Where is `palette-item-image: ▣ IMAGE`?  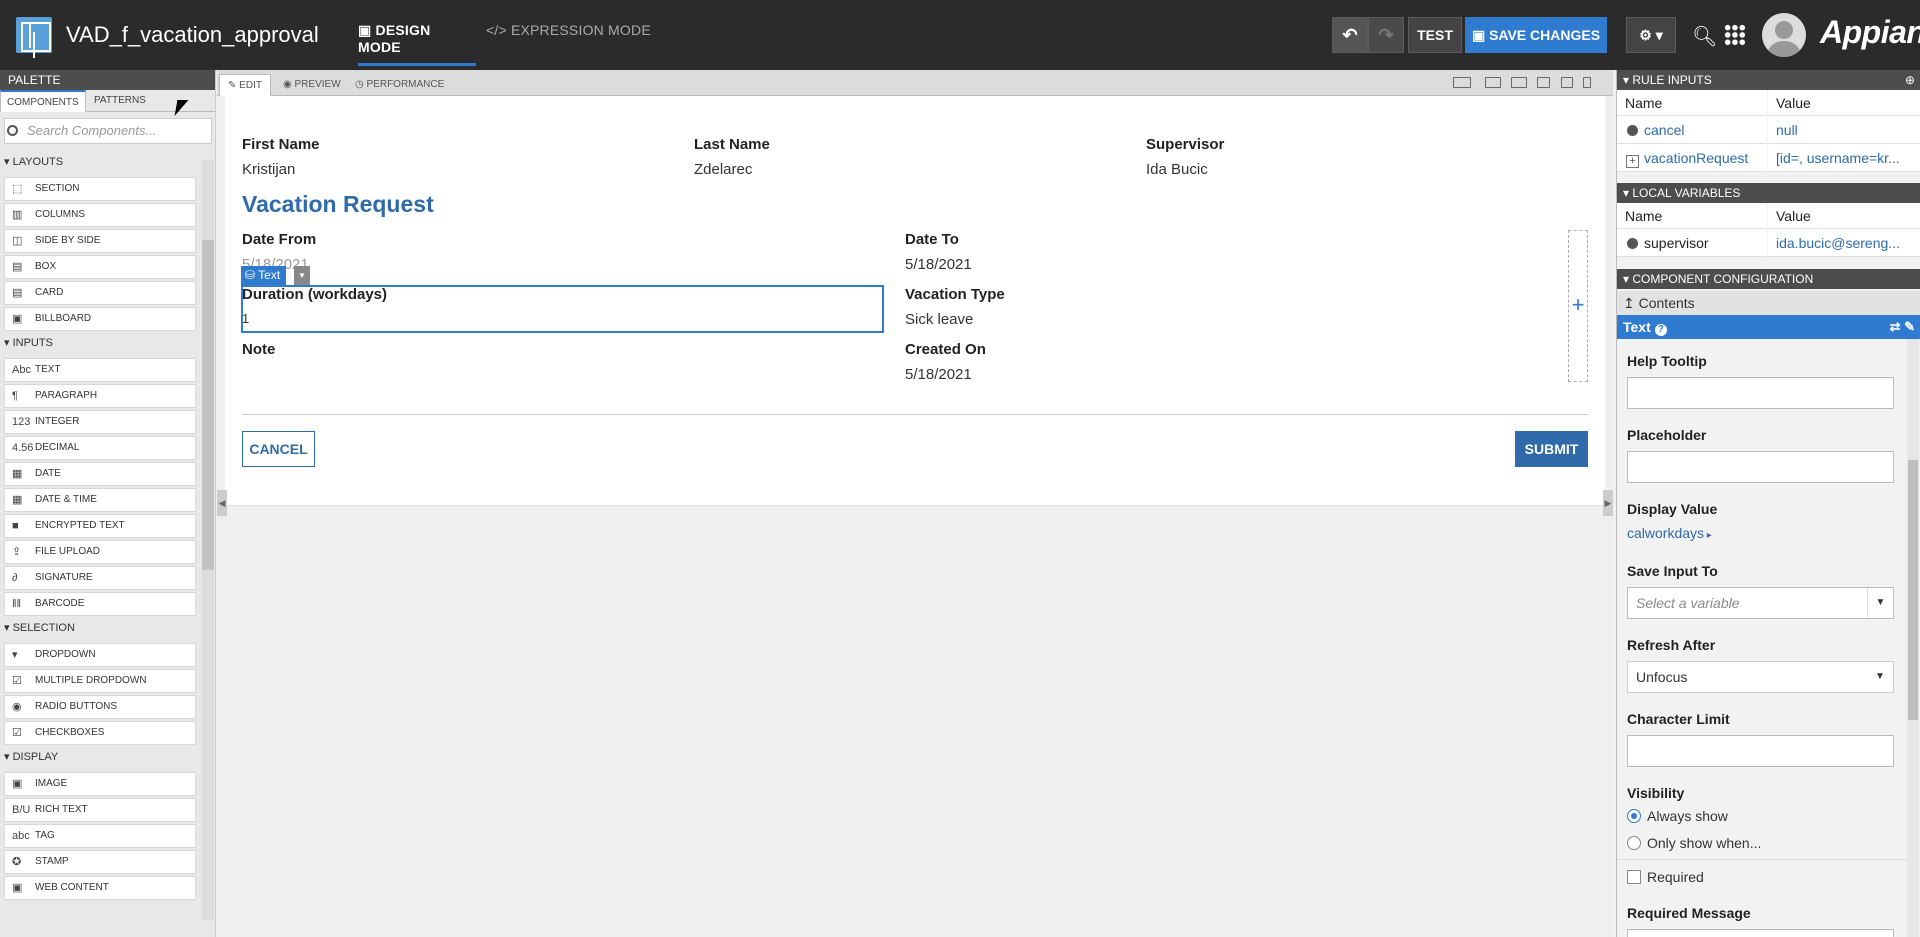 palette-item-image: ▣ IMAGE is located at coordinates (100, 784).